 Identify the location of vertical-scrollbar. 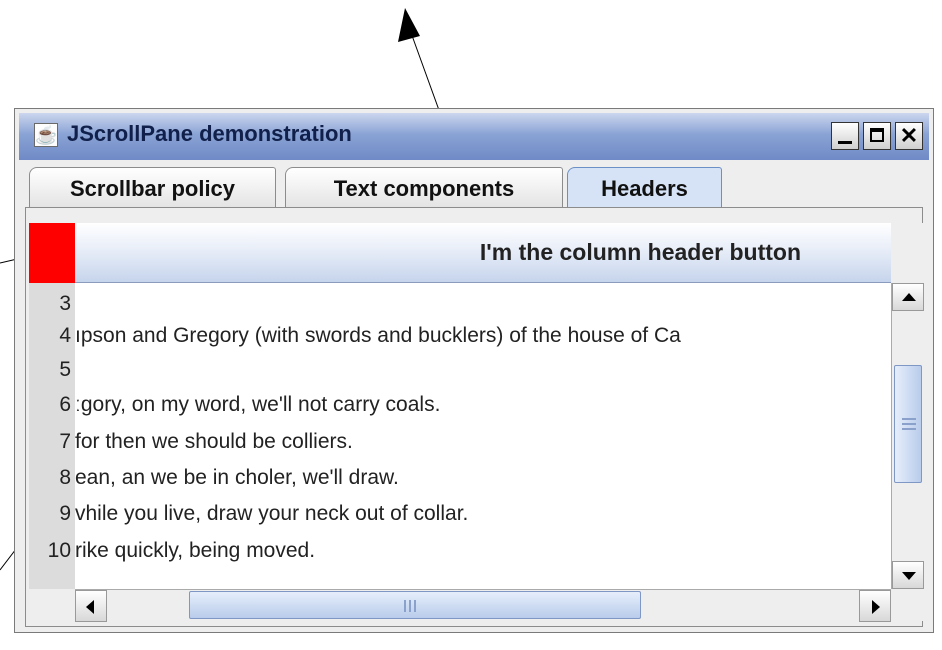
(907, 436).